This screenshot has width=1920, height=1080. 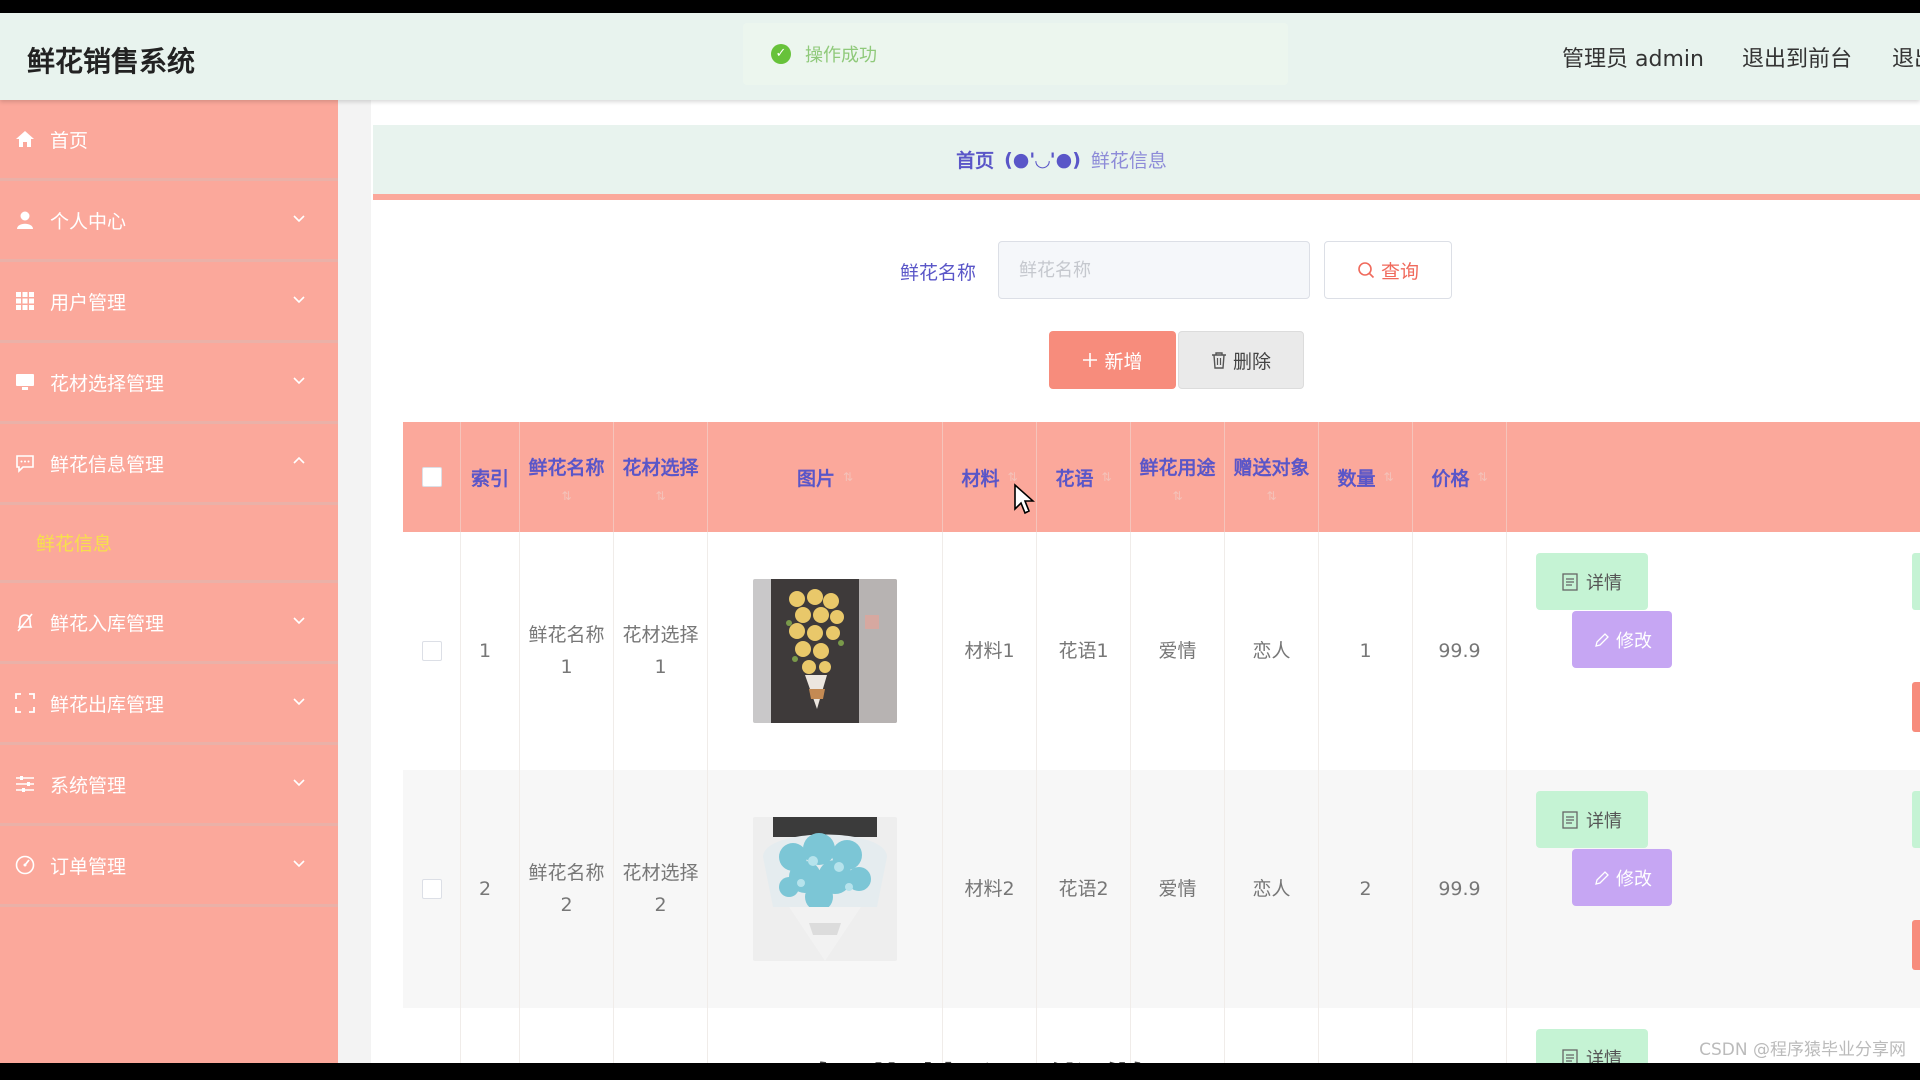 What do you see at coordinates (990, 889) in the screenshot?
I see `material-cell: 材料2` at bounding box center [990, 889].